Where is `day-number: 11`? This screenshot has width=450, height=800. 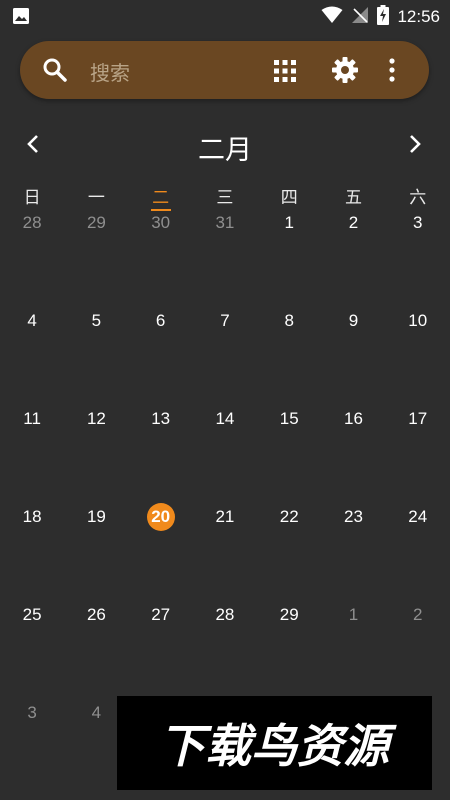
day-number: 11 is located at coordinates (32, 418).